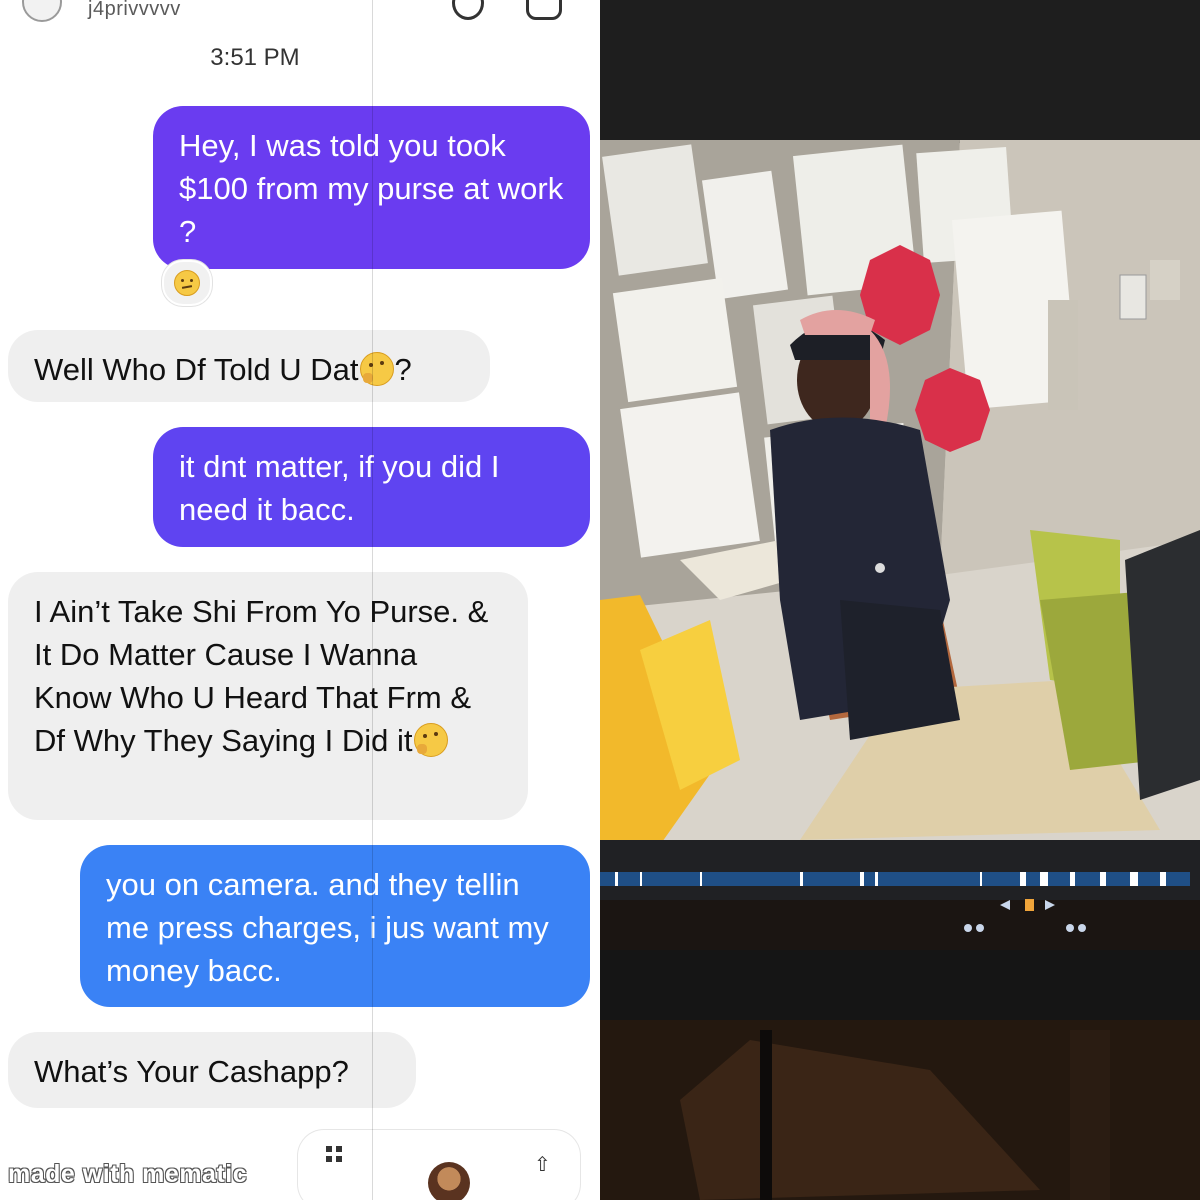 The image size is (1200, 1200). Describe the element at coordinates (403, 369) in the screenshot. I see `message-text-suffix: ?` at that location.